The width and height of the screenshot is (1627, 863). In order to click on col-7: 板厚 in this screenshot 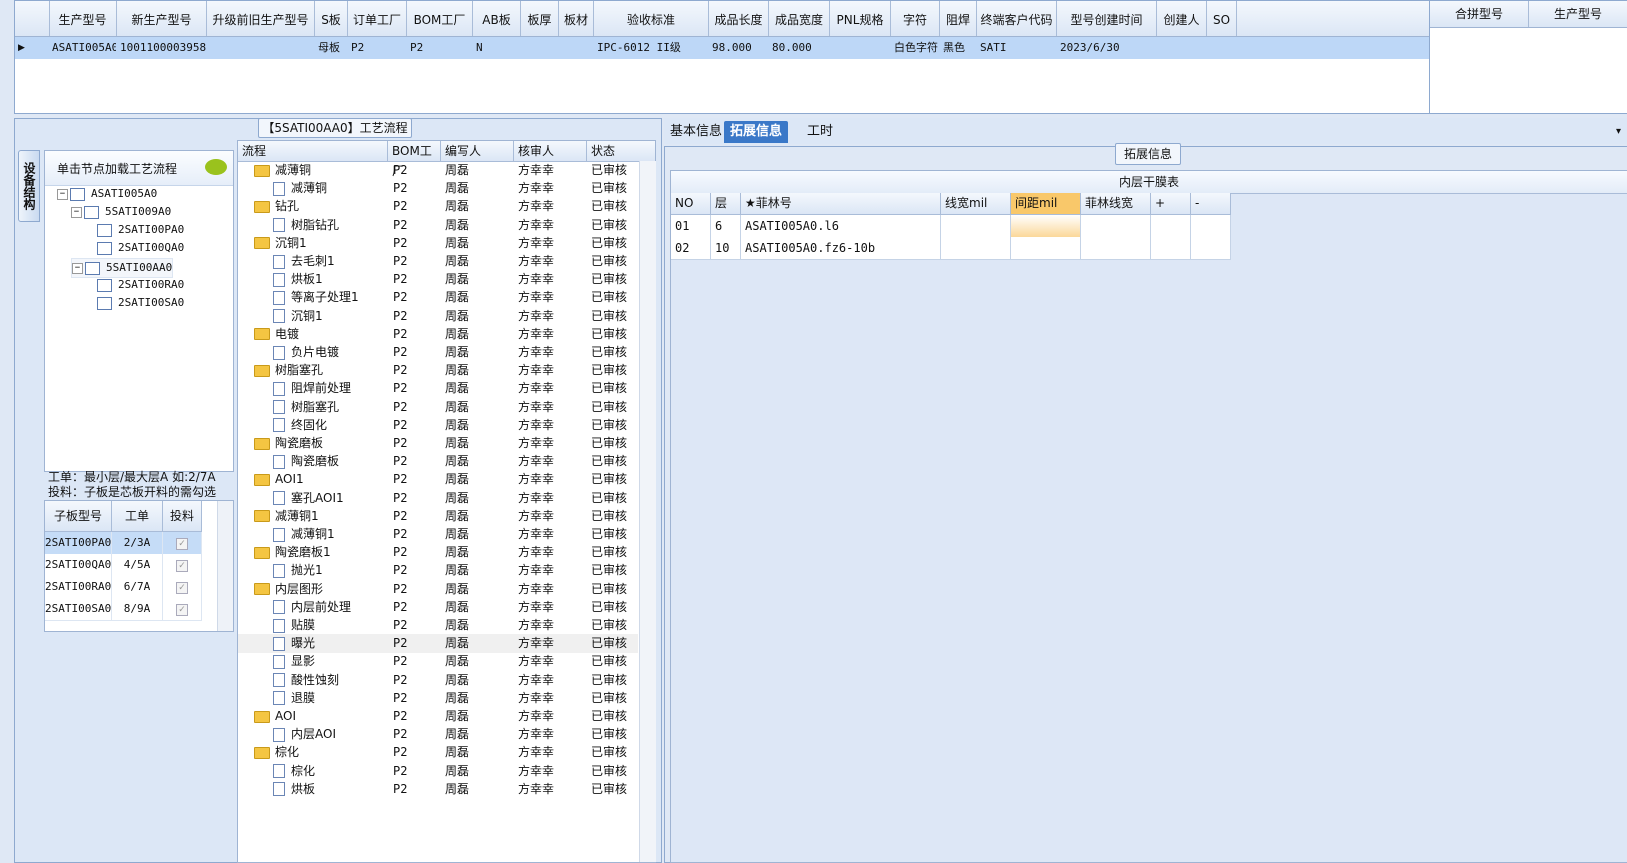, I will do `click(540, 18)`.